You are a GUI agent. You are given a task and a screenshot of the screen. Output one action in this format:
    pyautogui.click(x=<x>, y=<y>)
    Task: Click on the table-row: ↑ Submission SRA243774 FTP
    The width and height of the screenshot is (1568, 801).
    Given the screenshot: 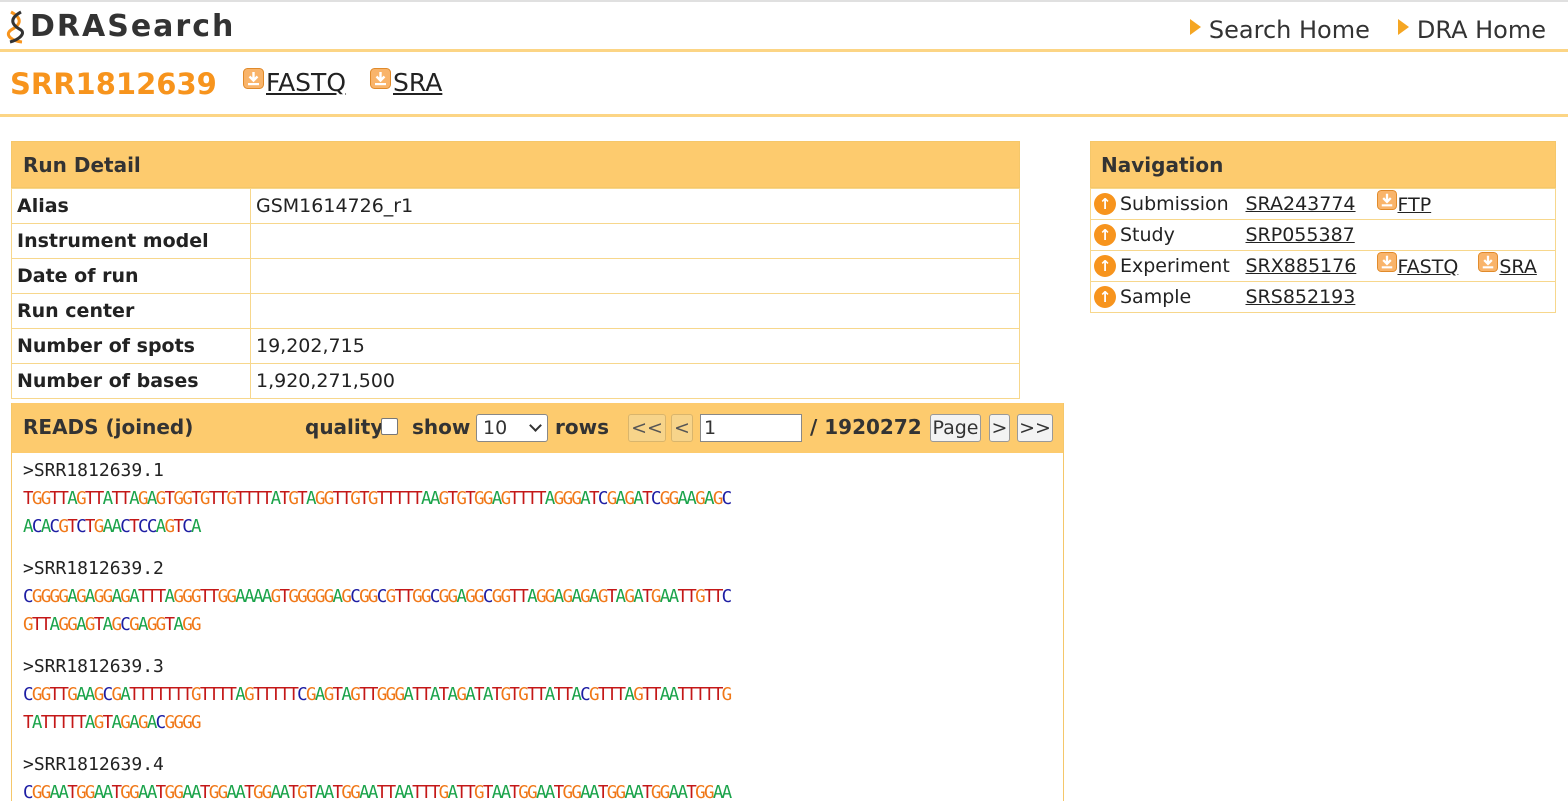 What is the action you would take?
    pyautogui.click(x=1323, y=204)
    